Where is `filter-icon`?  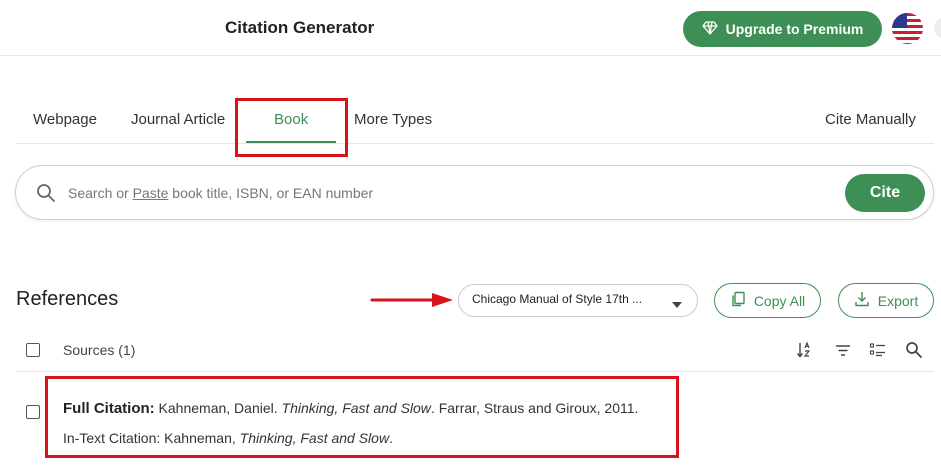 filter-icon is located at coordinates (843, 350).